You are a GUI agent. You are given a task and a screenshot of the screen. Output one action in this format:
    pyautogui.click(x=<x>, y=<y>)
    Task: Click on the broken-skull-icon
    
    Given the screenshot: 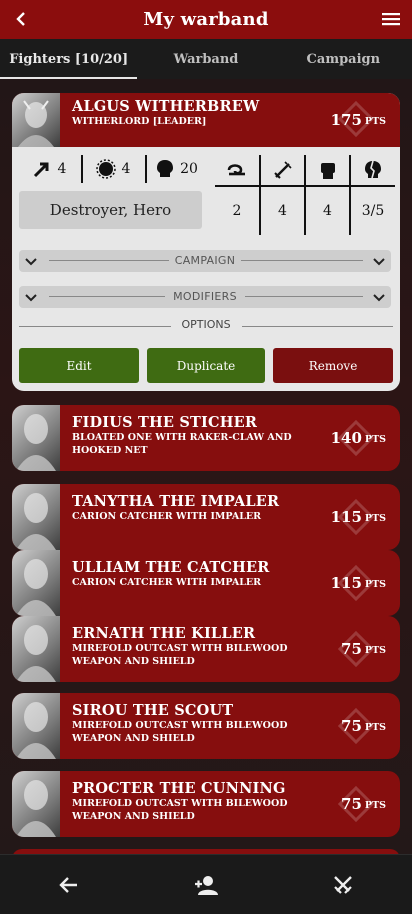 What is the action you would take?
    pyautogui.click(x=373, y=169)
    